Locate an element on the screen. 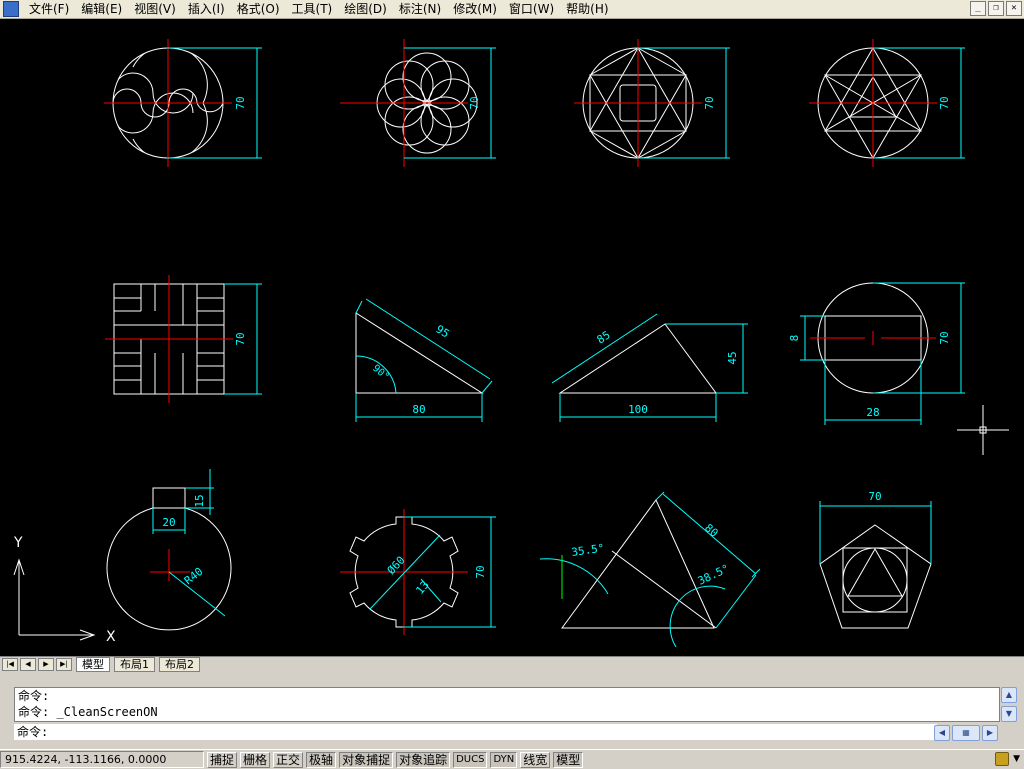 The image size is (1024, 769). dim-22-text: 80 is located at coordinates (711, 530).